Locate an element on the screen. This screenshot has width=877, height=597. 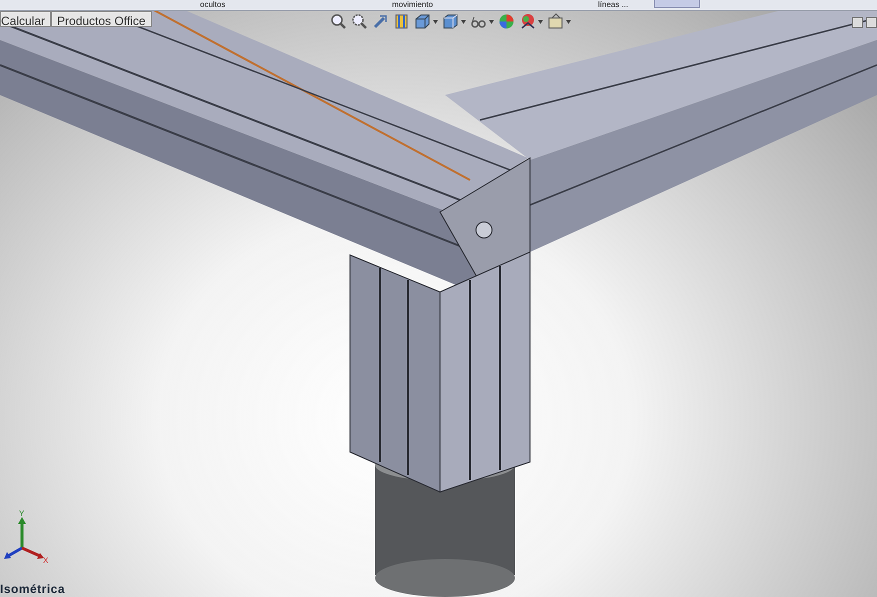
close-window-button is located at coordinates (871, 22).